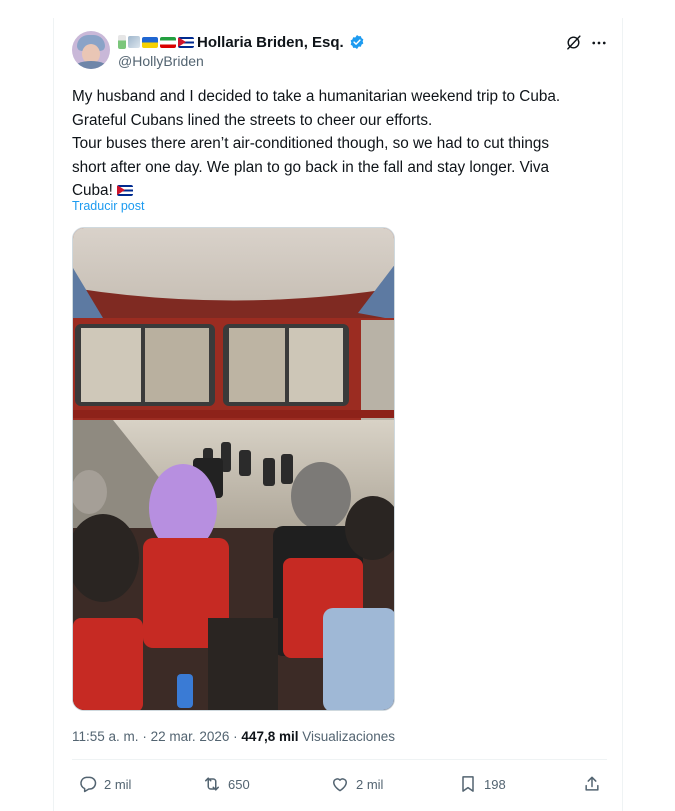 The image size is (675, 811). Describe the element at coordinates (482, 784) in the screenshot. I see `bookmark-button: 198` at that location.